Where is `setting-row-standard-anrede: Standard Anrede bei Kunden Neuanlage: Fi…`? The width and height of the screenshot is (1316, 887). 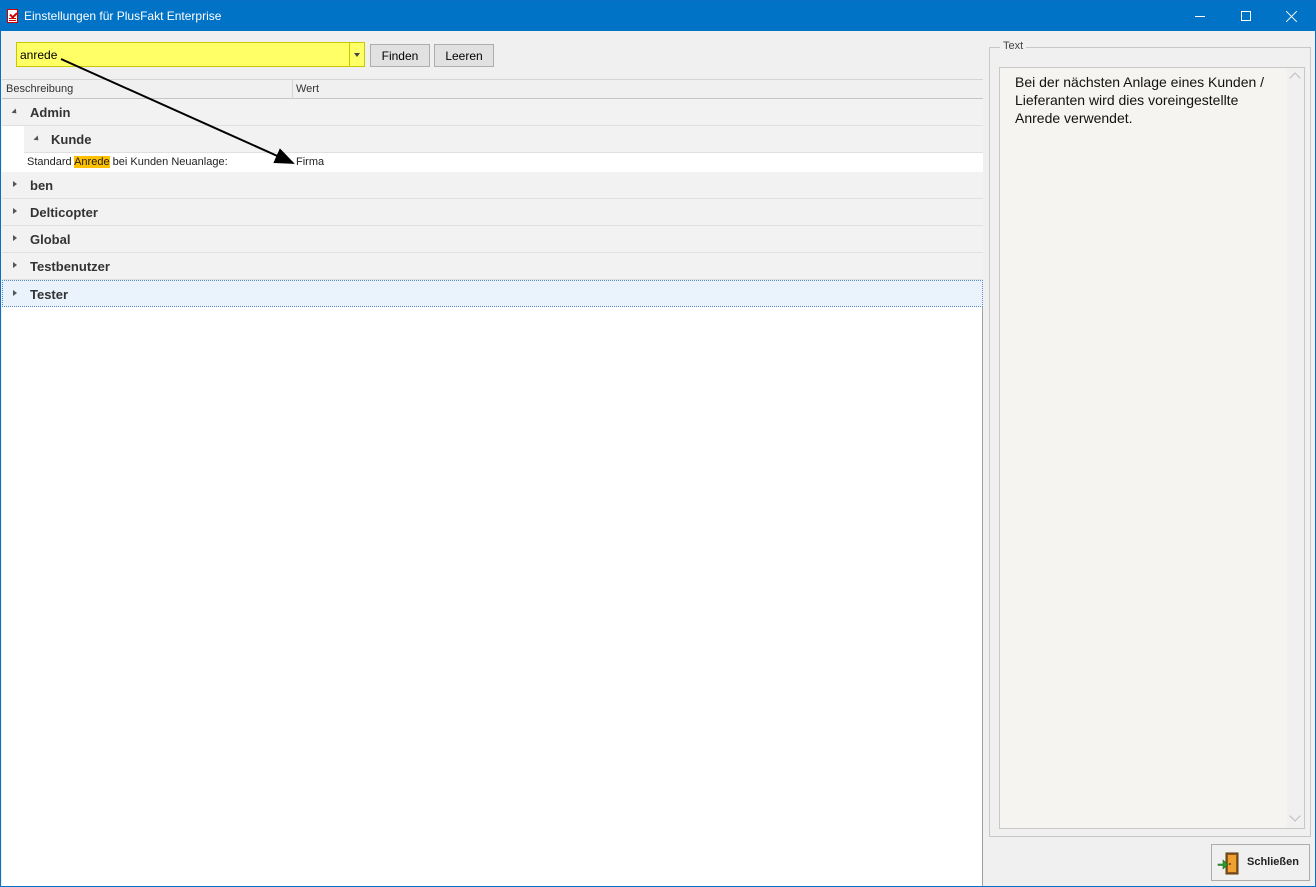
setting-row-standard-anrede: Standard Anrede bei Kunden Neuanlage: Fi… is located at coordinates (503, 162).